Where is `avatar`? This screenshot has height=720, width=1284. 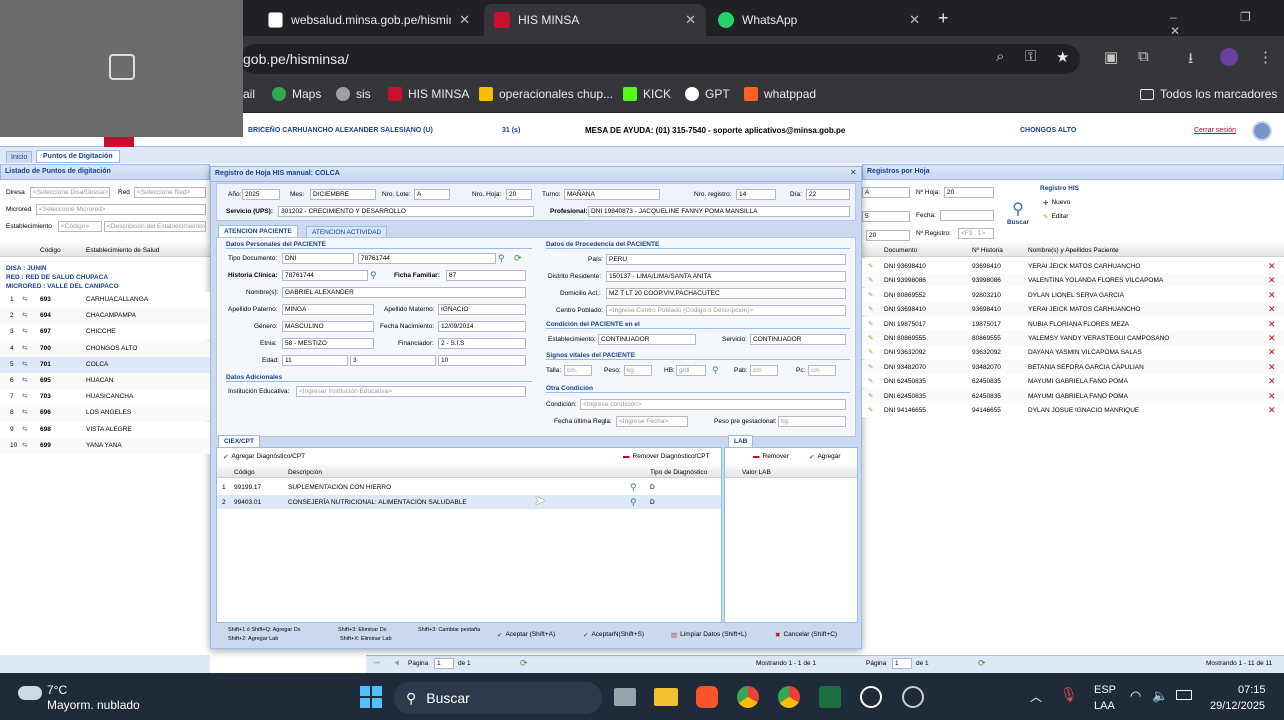 avatar is located at coordinates (1229, 57).